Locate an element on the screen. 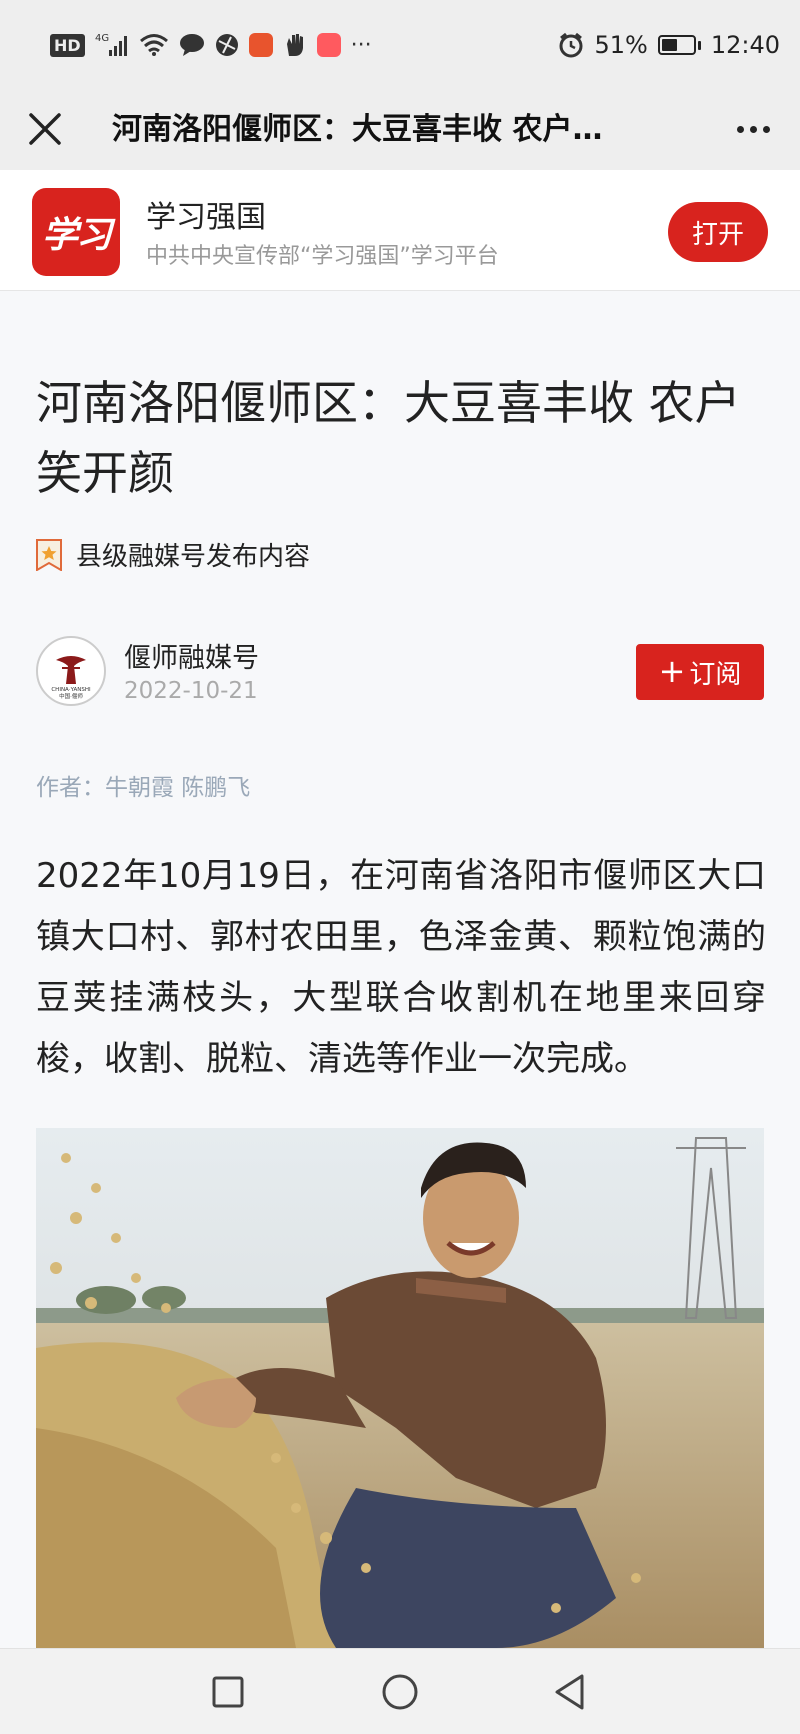 The image size is (800, 1734). home-icon is located at coordinates (400, 1692).